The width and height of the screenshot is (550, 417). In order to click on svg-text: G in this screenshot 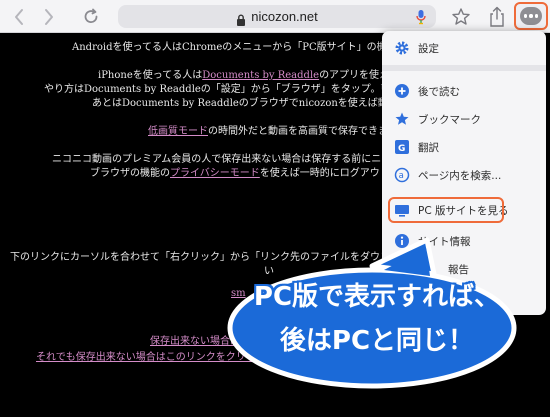, I will do `click(401, 149)`.